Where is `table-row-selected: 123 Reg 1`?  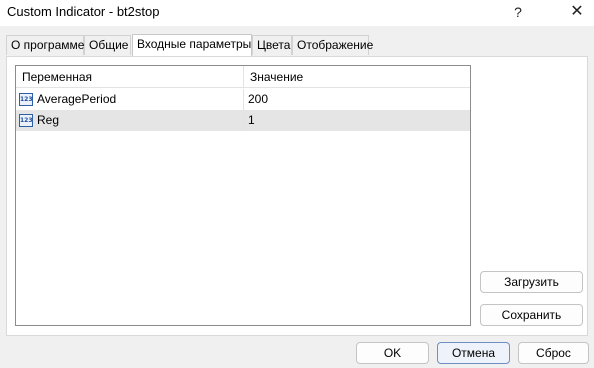
table-row-selected: 123 Reg 1 is located at coordinates (243, 120).